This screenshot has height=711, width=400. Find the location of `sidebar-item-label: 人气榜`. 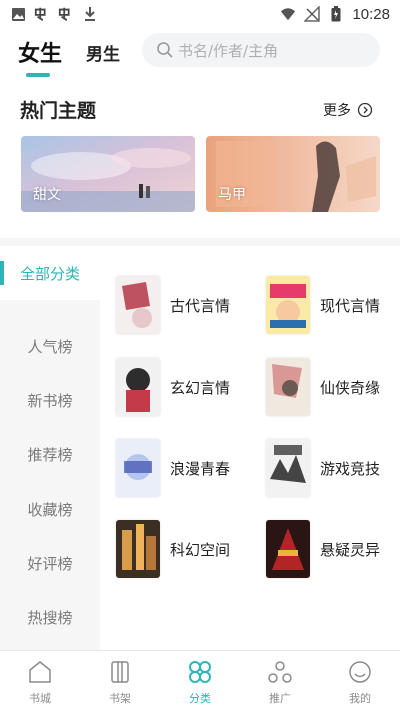

sidebar-item-label: 人气榜 is located at coordinates (50, 346).